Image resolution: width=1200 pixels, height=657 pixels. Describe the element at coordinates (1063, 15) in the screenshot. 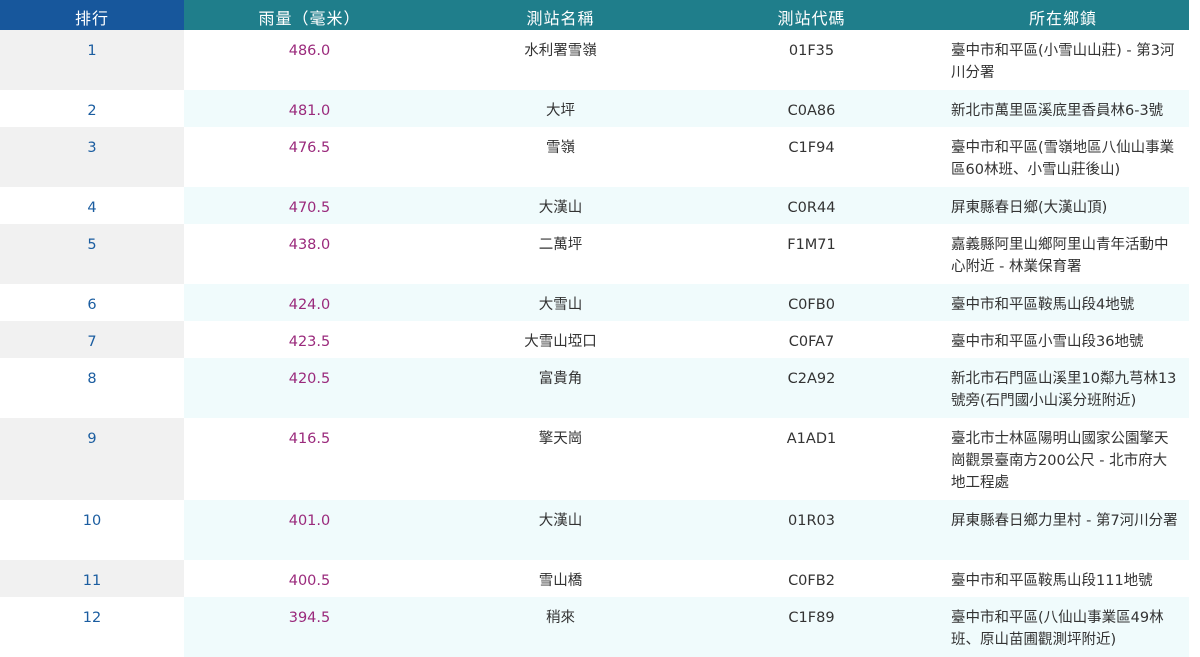

I see `header-location: 所在鄉鎮` at that location.